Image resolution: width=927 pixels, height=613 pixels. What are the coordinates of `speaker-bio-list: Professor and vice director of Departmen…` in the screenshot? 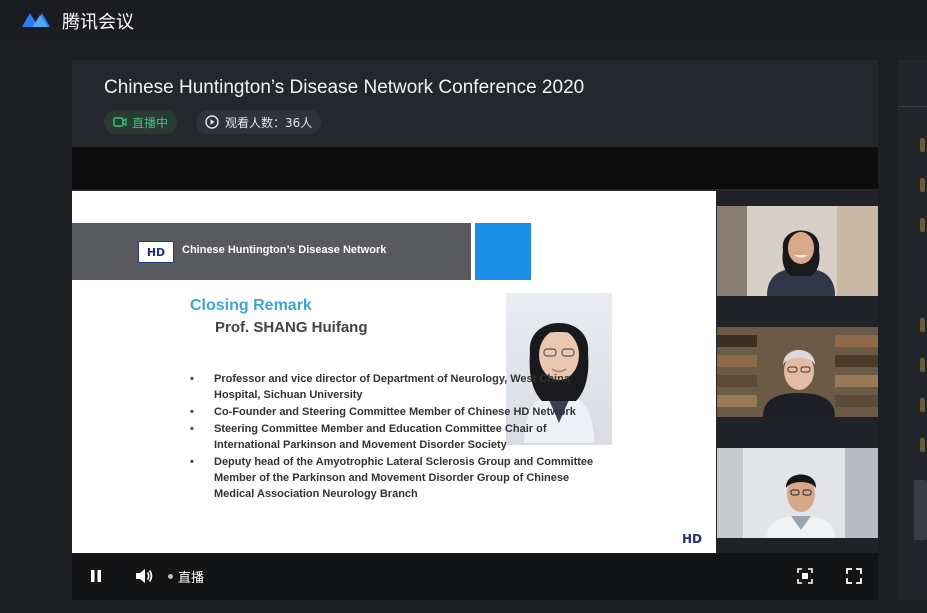 It's located at (400, 437).